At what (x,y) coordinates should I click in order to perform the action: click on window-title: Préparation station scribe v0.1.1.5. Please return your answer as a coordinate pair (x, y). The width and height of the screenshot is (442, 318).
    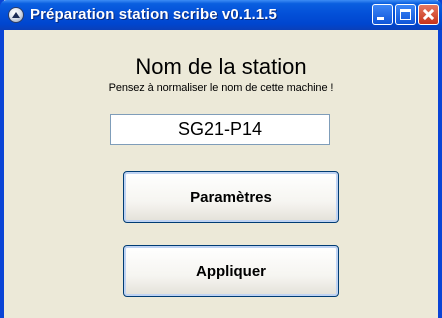
    Looking at the image, I should click on (153, 14).